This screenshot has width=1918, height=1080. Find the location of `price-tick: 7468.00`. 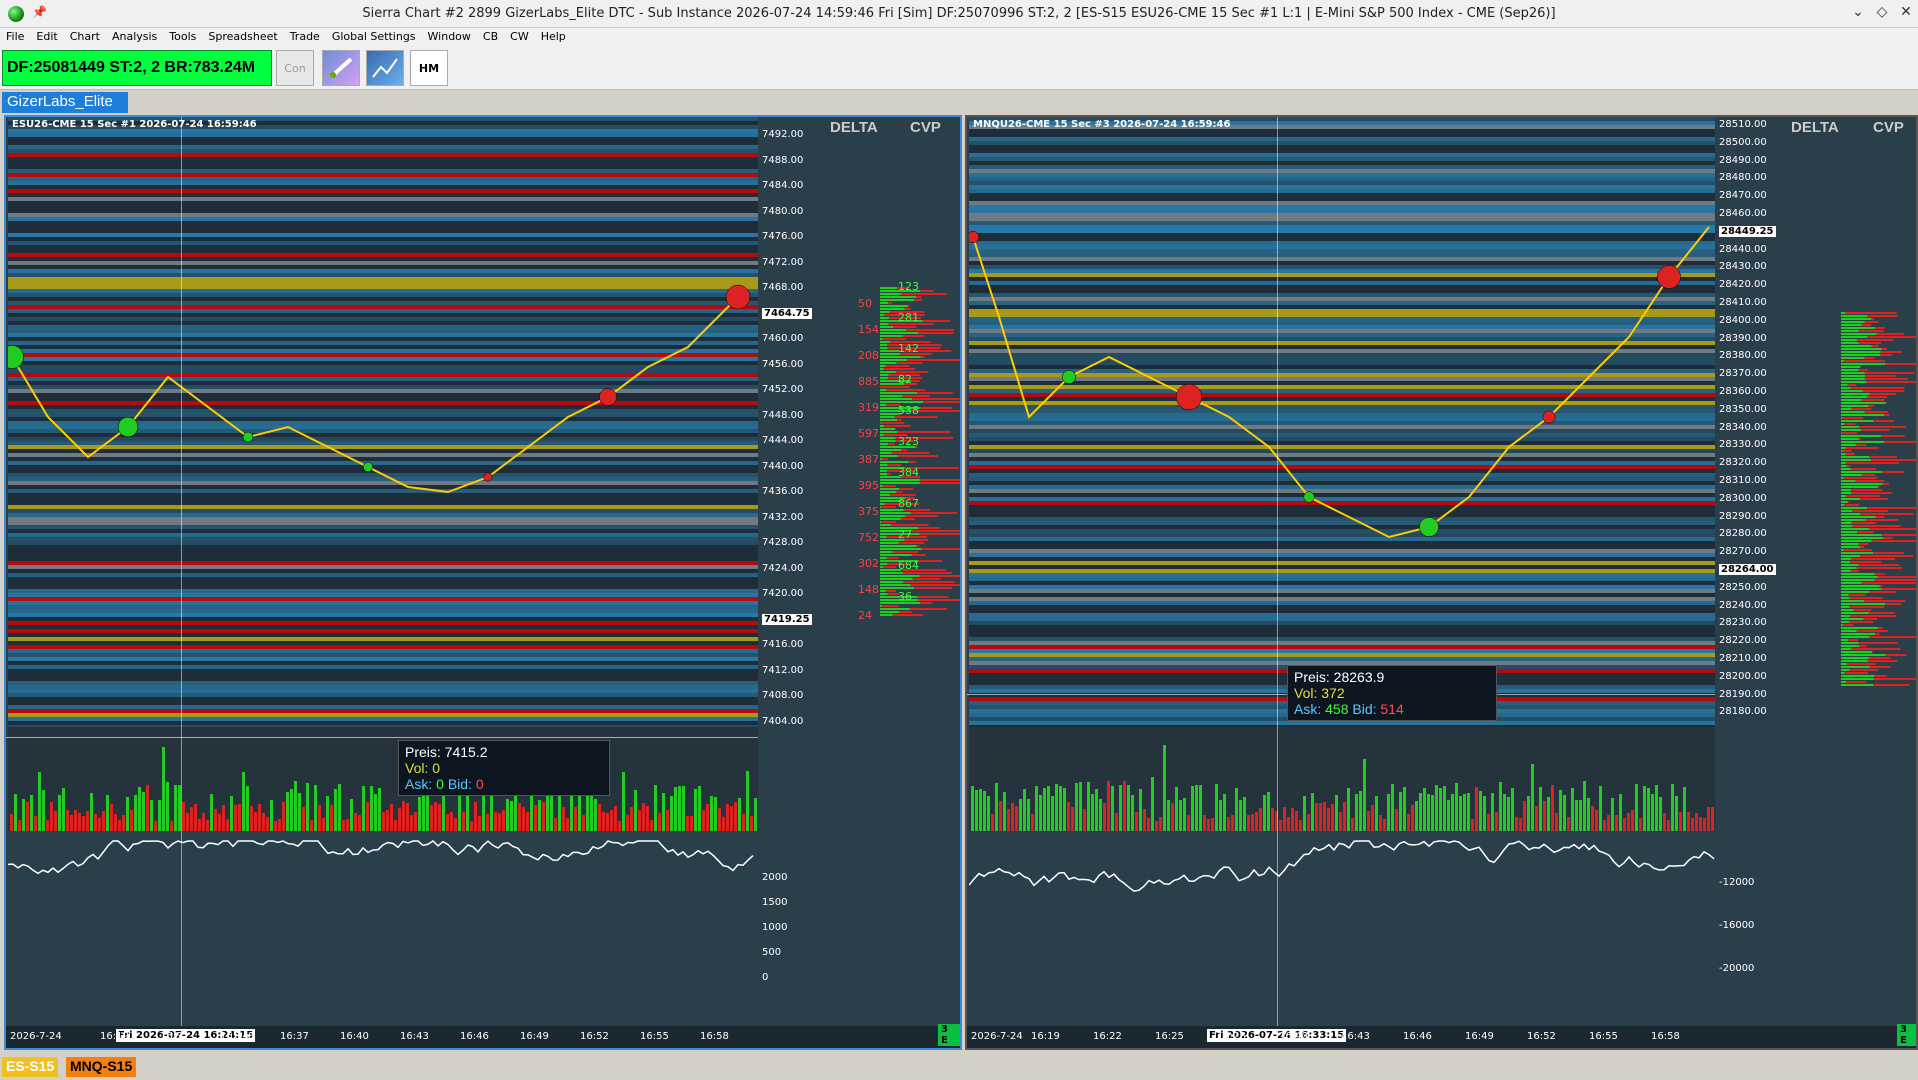

price-tick: 7468.00 is located at coordinates (783, 287).